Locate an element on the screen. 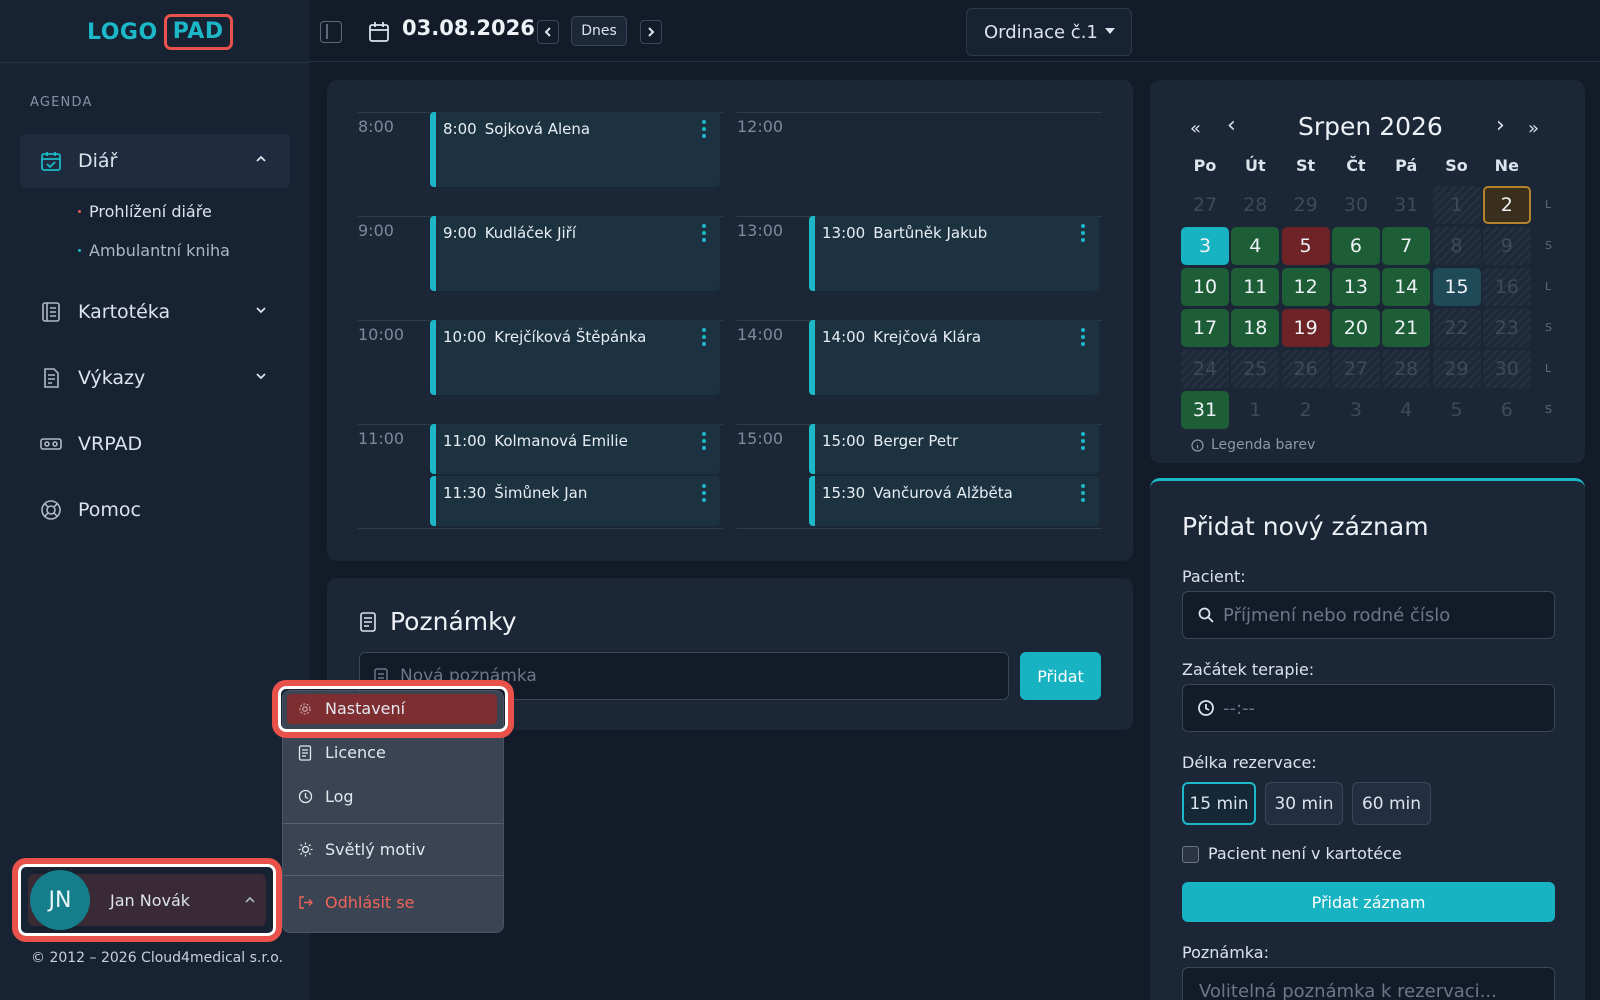 The image size is (1600, 1000). next-month-button: › is located at coordinates (1500, 125).